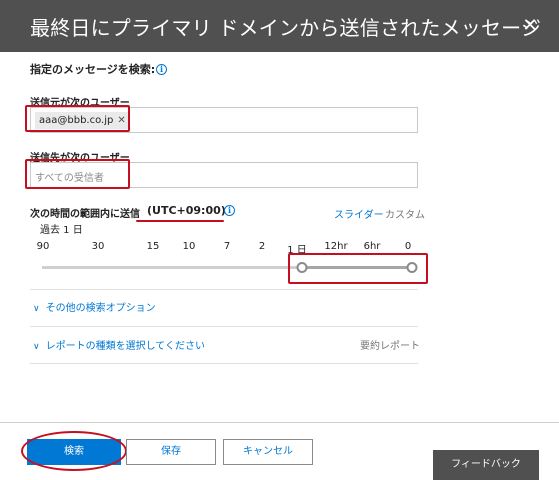 The image size is (559, 480). I want to click on slider-tick-label: 0, so click(408, 246).